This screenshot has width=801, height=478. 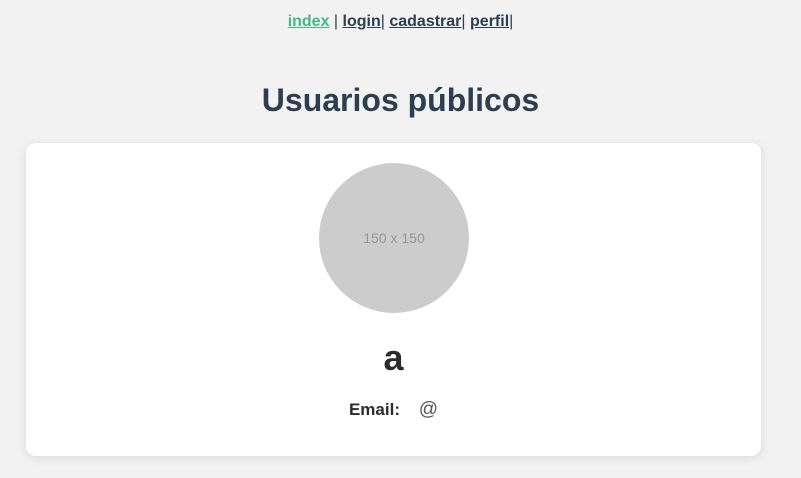 What do you see at coordinates (393, 357) in the screenshot?
I see `user-name: a` at bounding box center [393, 357].